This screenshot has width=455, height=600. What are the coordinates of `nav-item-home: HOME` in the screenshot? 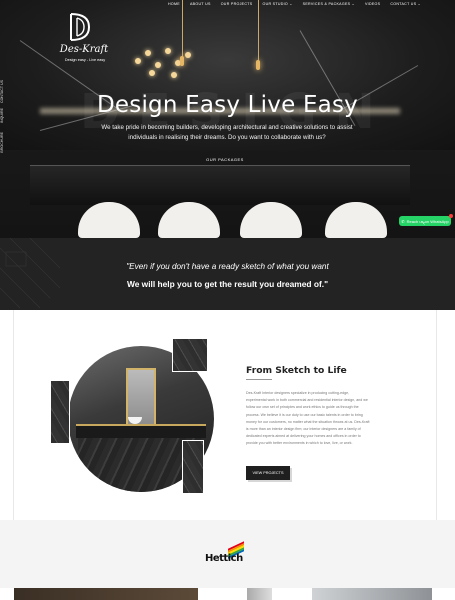 It's located at (174, 4).